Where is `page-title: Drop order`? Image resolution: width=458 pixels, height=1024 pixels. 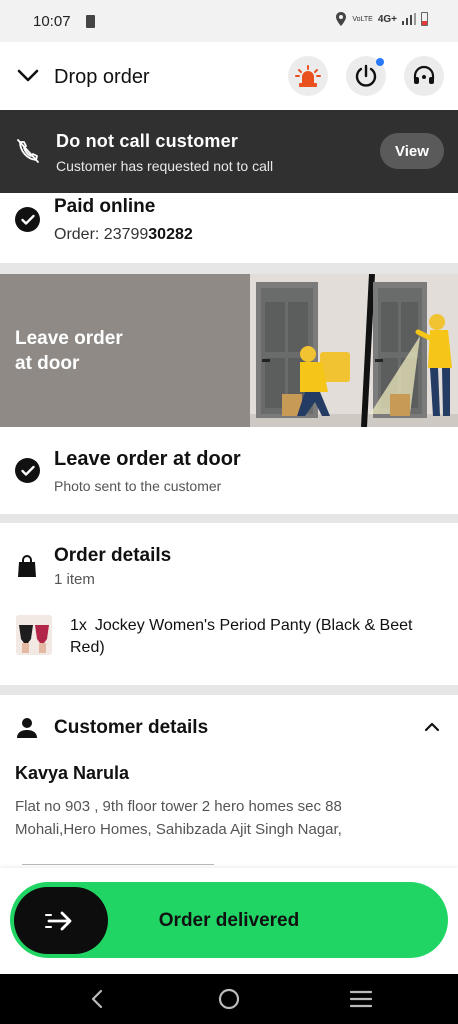
page-title: Drop order is located at coordinates (102, 77).